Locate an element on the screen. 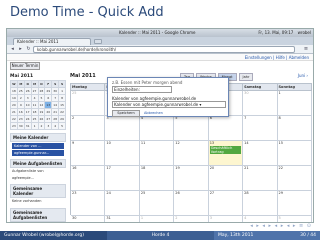 This screenshot has height=240, width=320. sidebar-section-title: Meine Kalender is located at coordinates (38, 137).